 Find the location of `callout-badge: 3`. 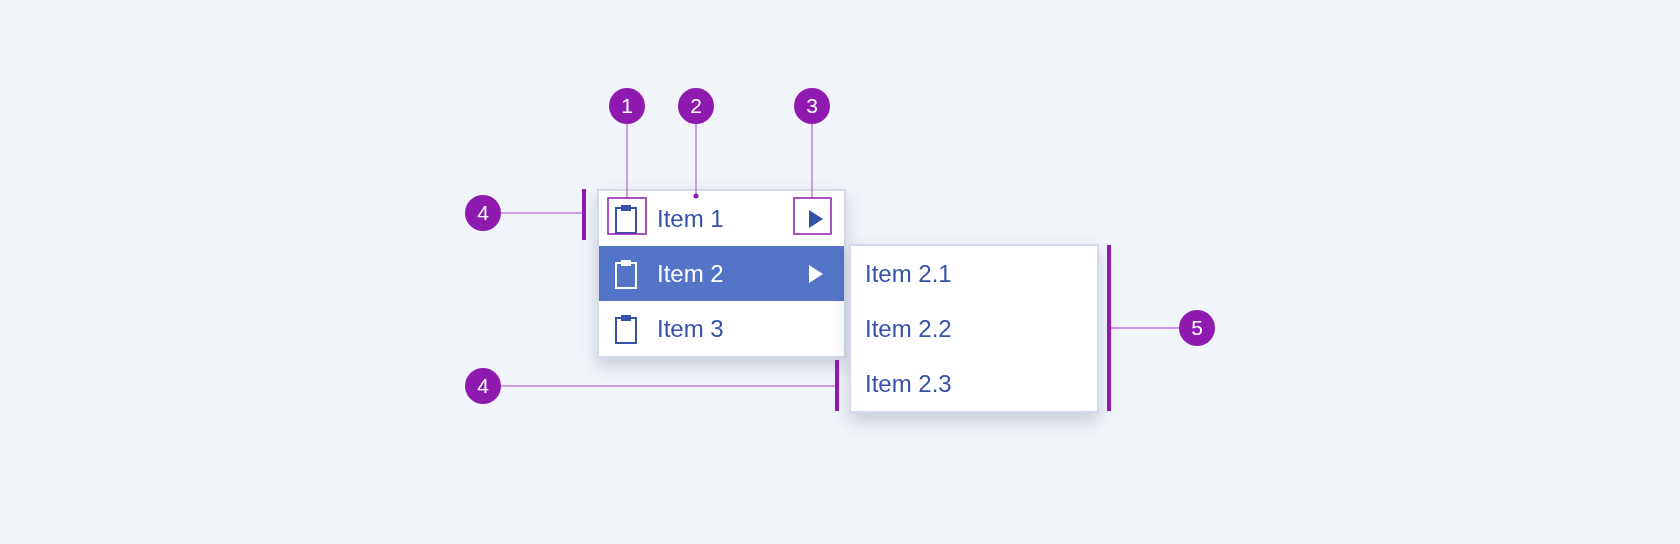

callout-badge: 3 is located at coordinates (812, 106).